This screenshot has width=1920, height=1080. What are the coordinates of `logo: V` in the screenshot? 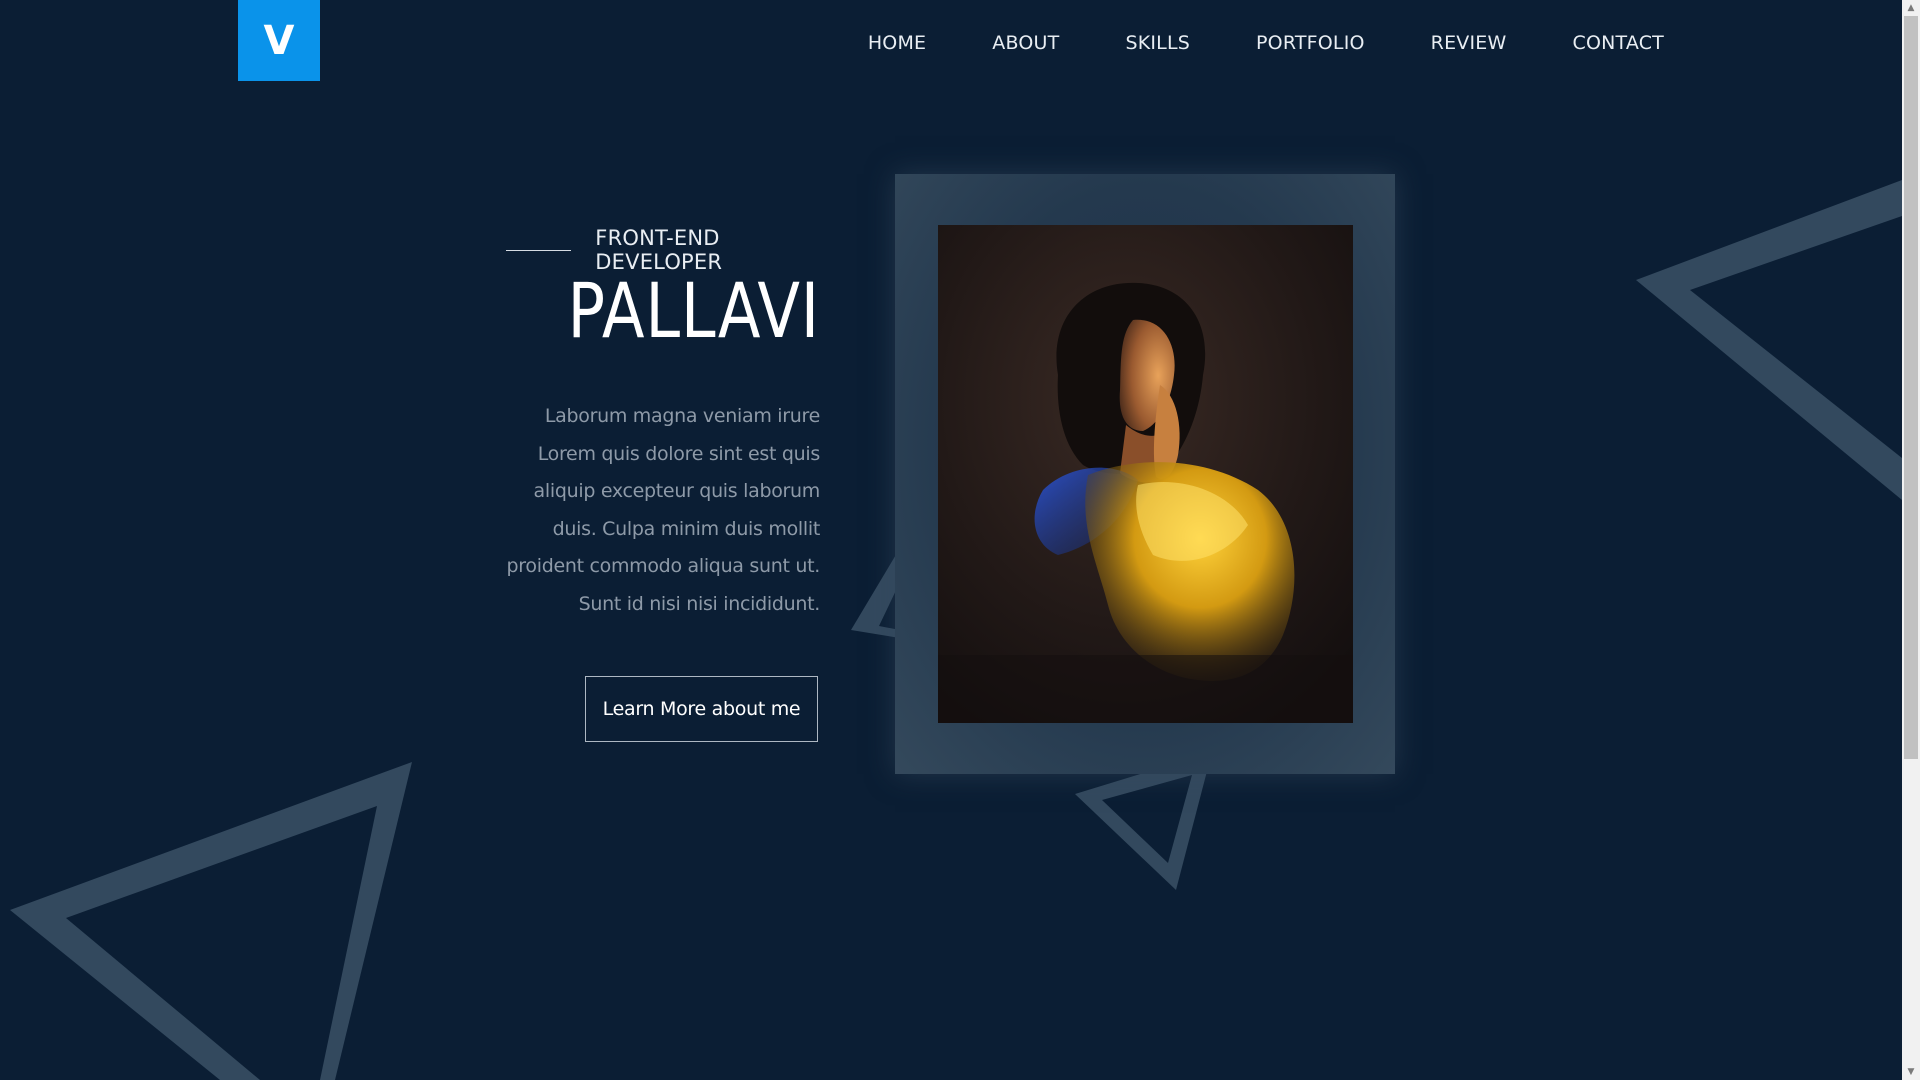 It's located at (279, 40).